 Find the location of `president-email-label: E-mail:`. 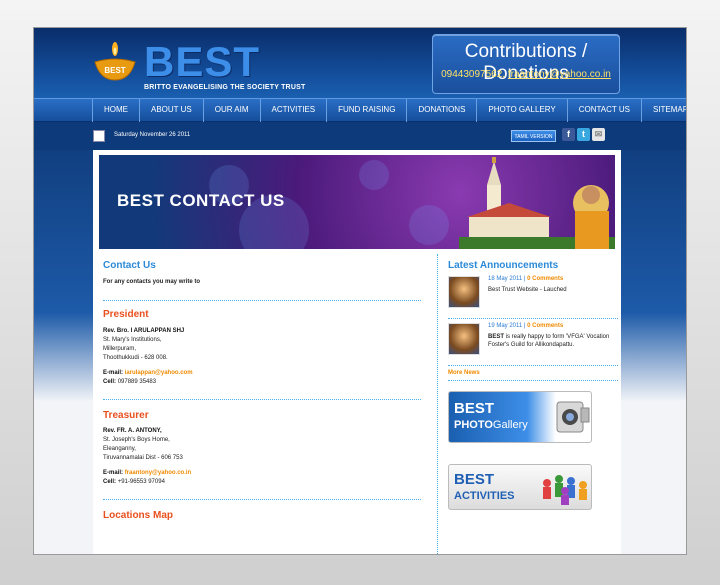

president-email-label: E-mail: is located at coordinates (113, 373).